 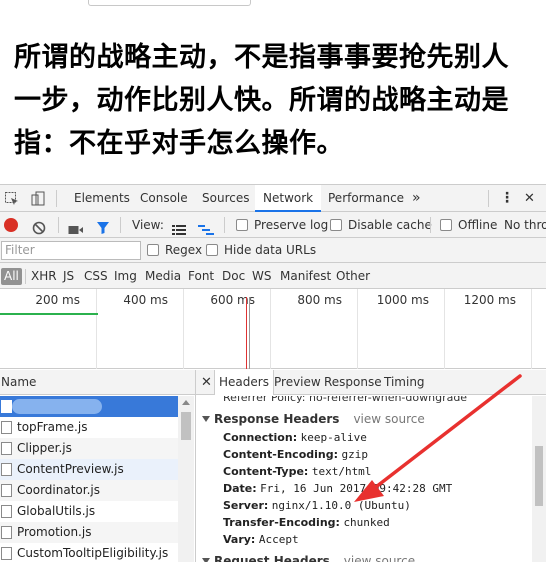 I want to click on checkbox-icon, so click(x=153, y=250).